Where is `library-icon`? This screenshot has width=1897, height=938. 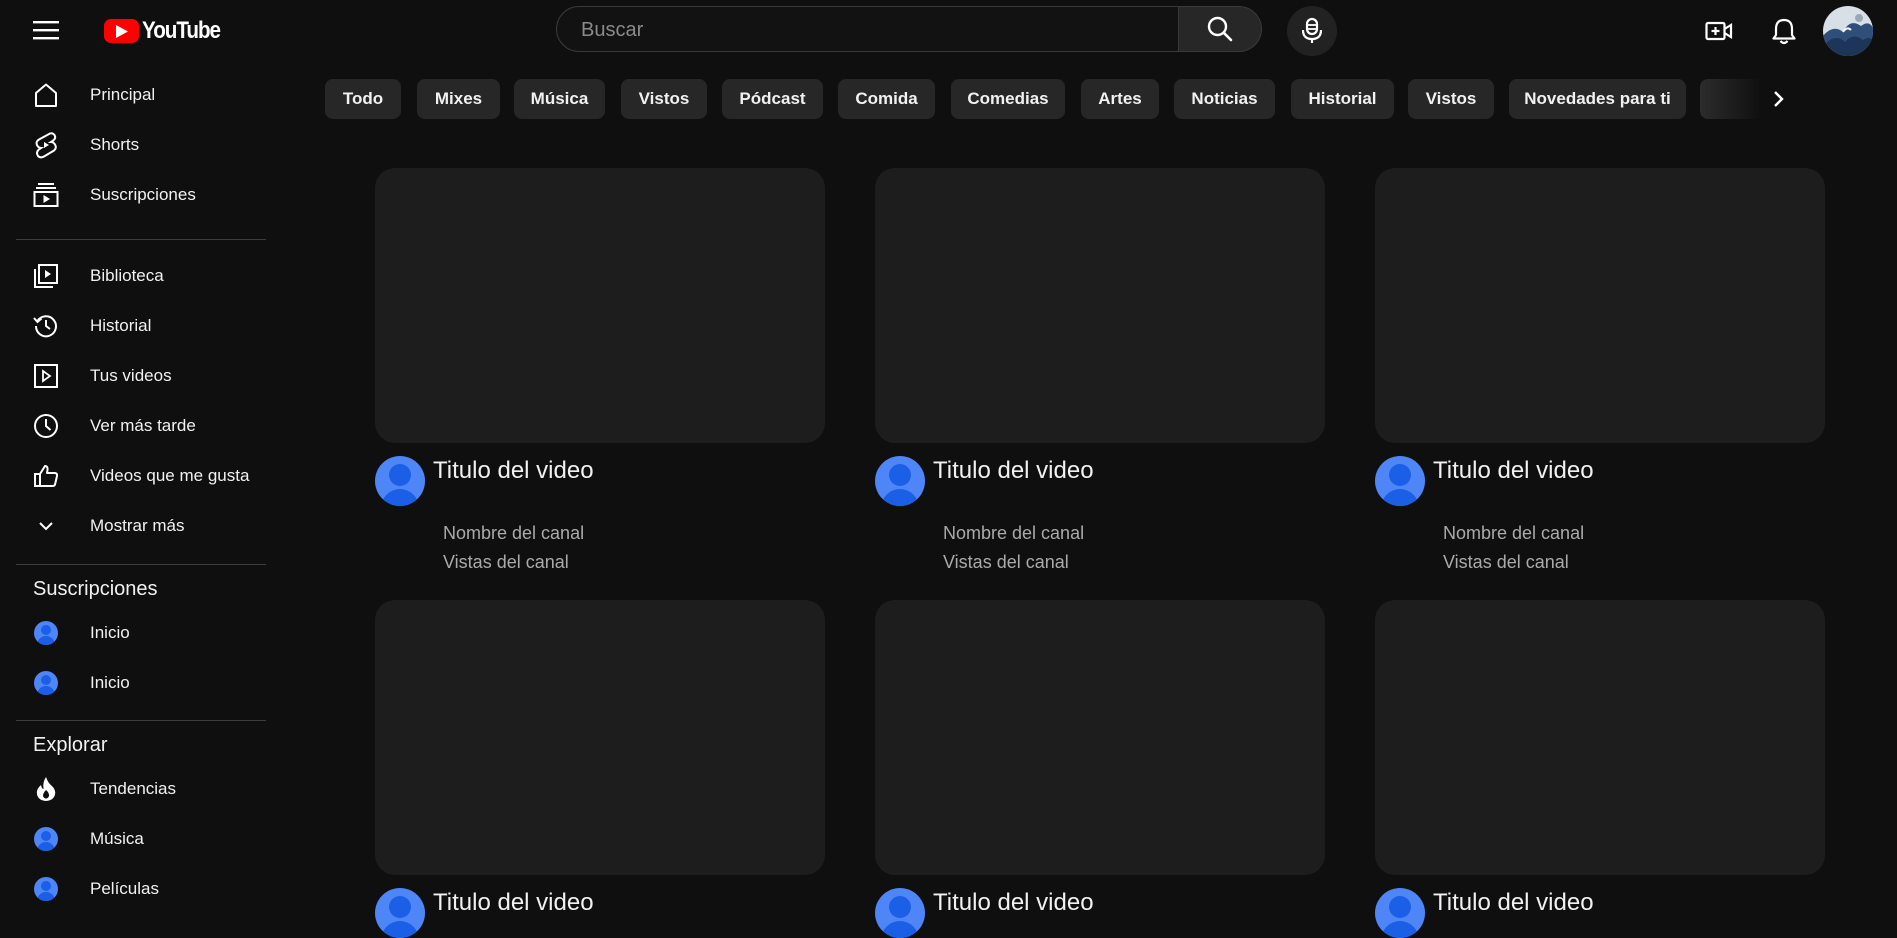
library-icon is located at coordinates (46, 276).